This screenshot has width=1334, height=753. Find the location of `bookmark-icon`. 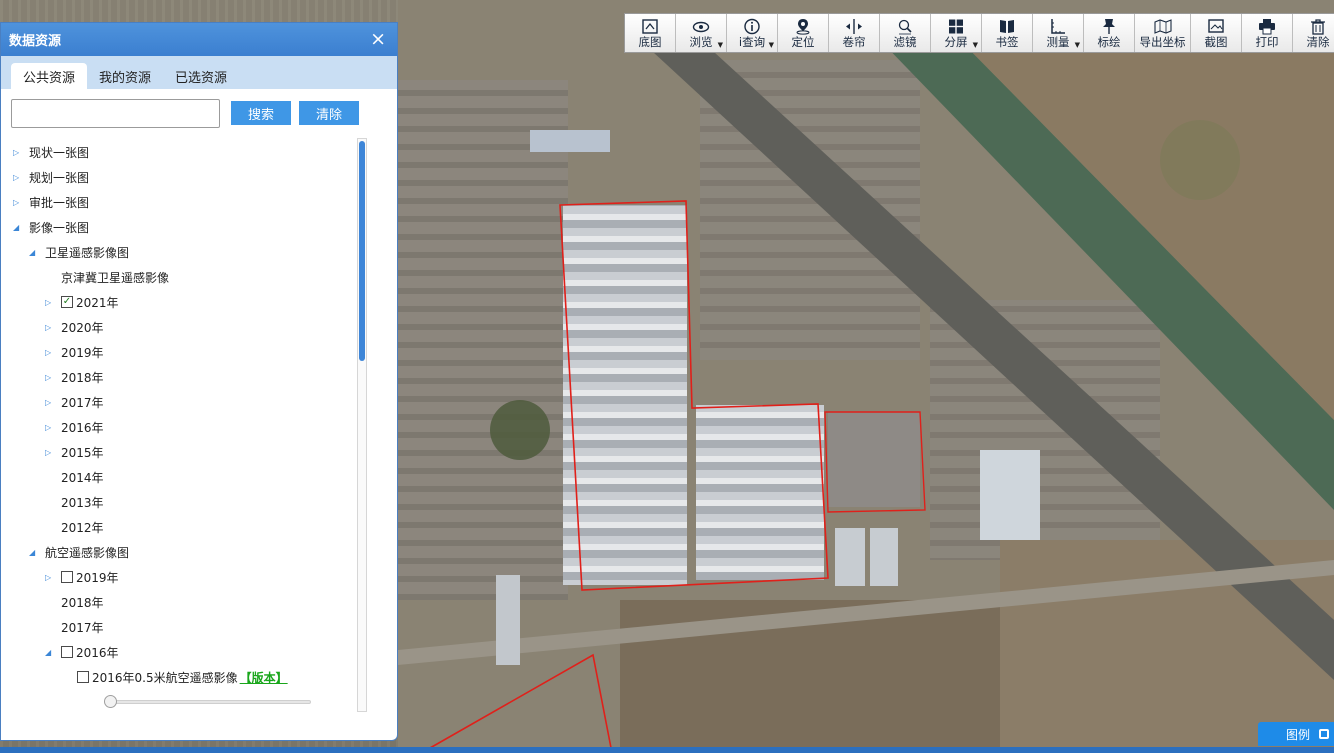

bookmark-icon is located at coordinates (1007, 26).